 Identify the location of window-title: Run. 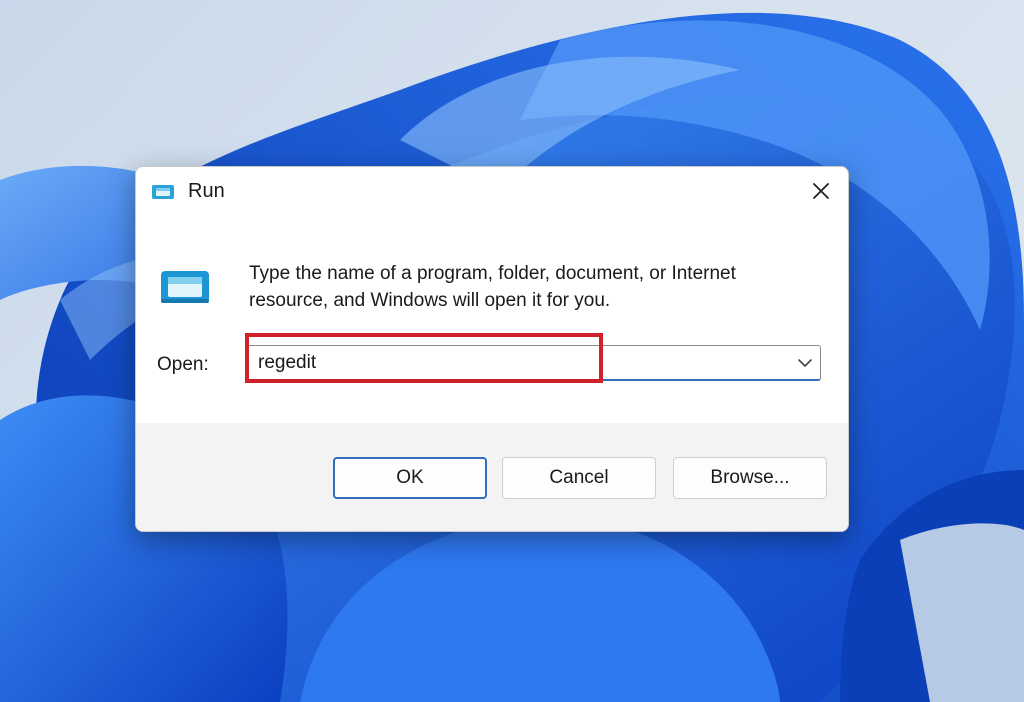
(206, 191).